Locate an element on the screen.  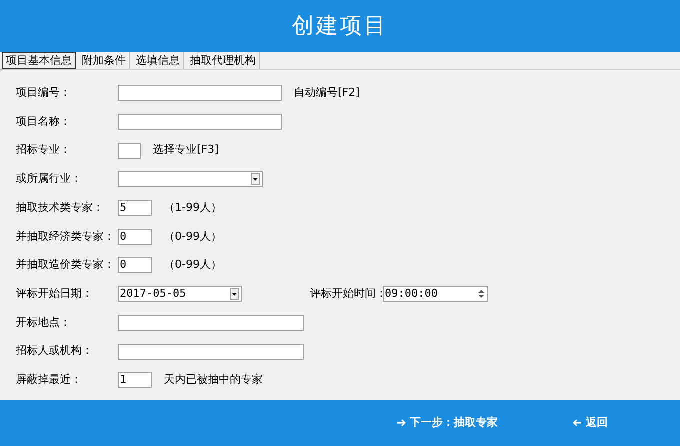
field-label: 评标开始日期： is located at coordinates (55, 294).